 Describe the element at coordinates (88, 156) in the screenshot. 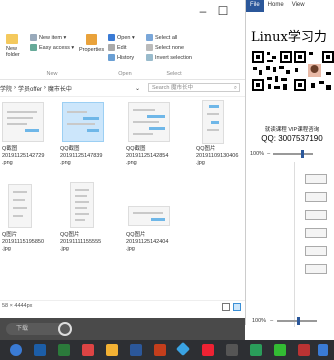

I see `file-name: QQ截图 20191125147839 .png` at that location.